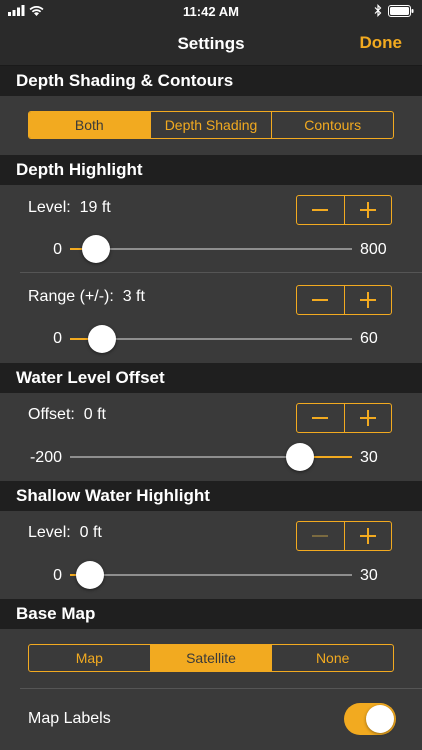  Describe the element at coordinates (378, 10) in the screenshot. I see `bluetooth-icon` at that location.